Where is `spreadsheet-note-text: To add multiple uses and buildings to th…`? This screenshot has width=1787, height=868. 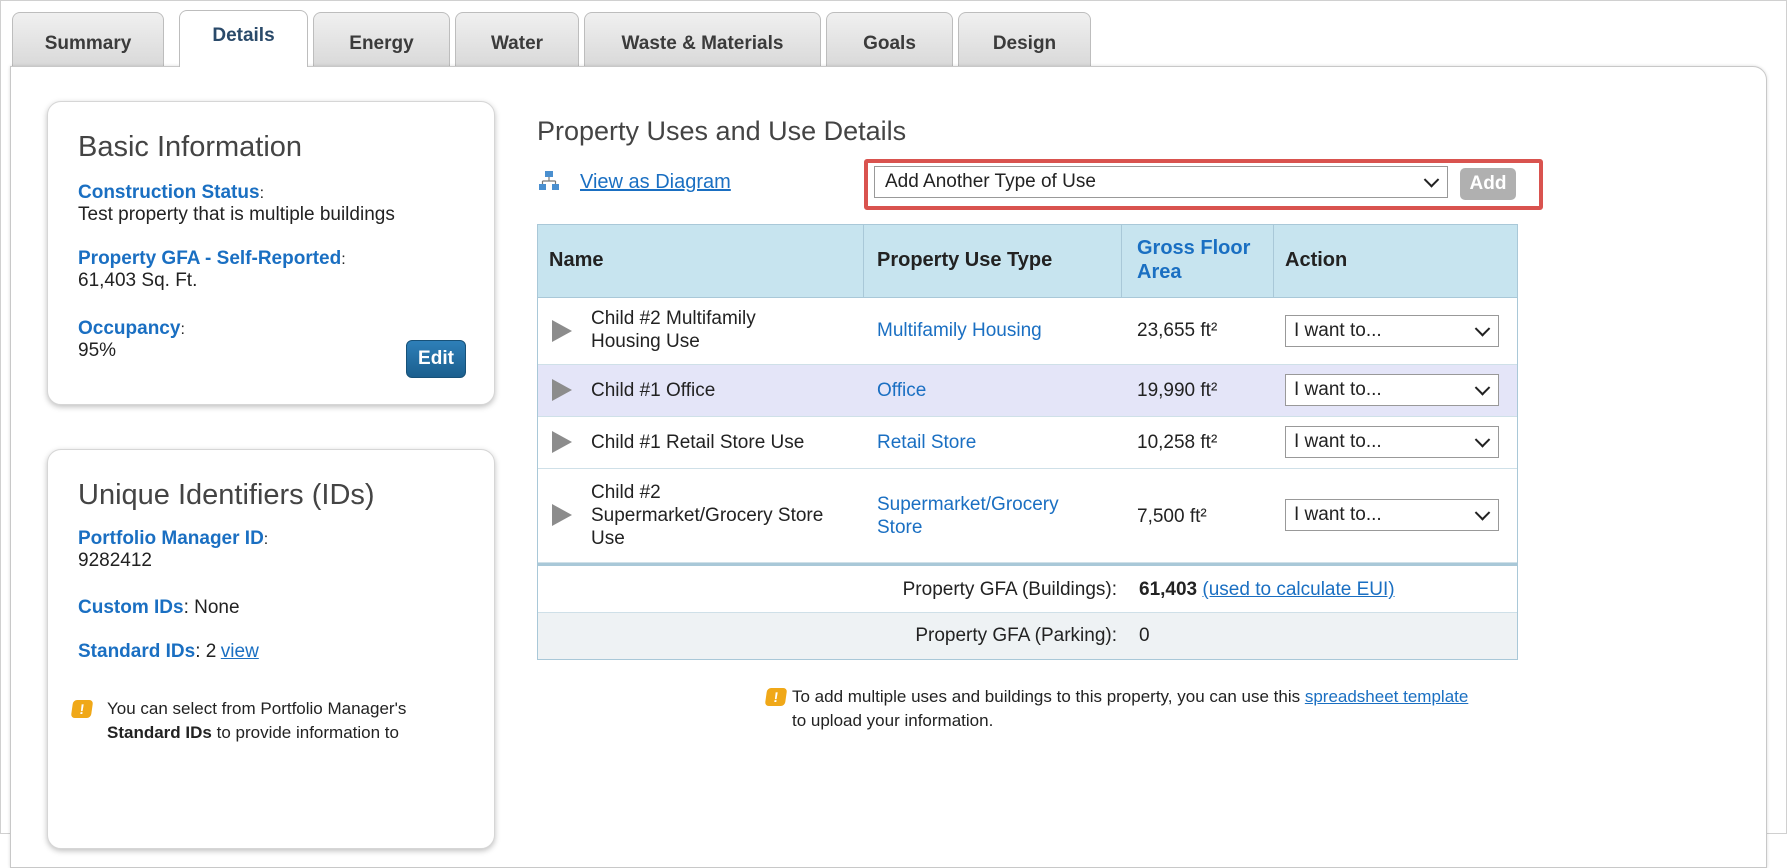 spreadsheet-note-text: To add multiple uses and buildings to th… is located at coordinates (1046, 696).